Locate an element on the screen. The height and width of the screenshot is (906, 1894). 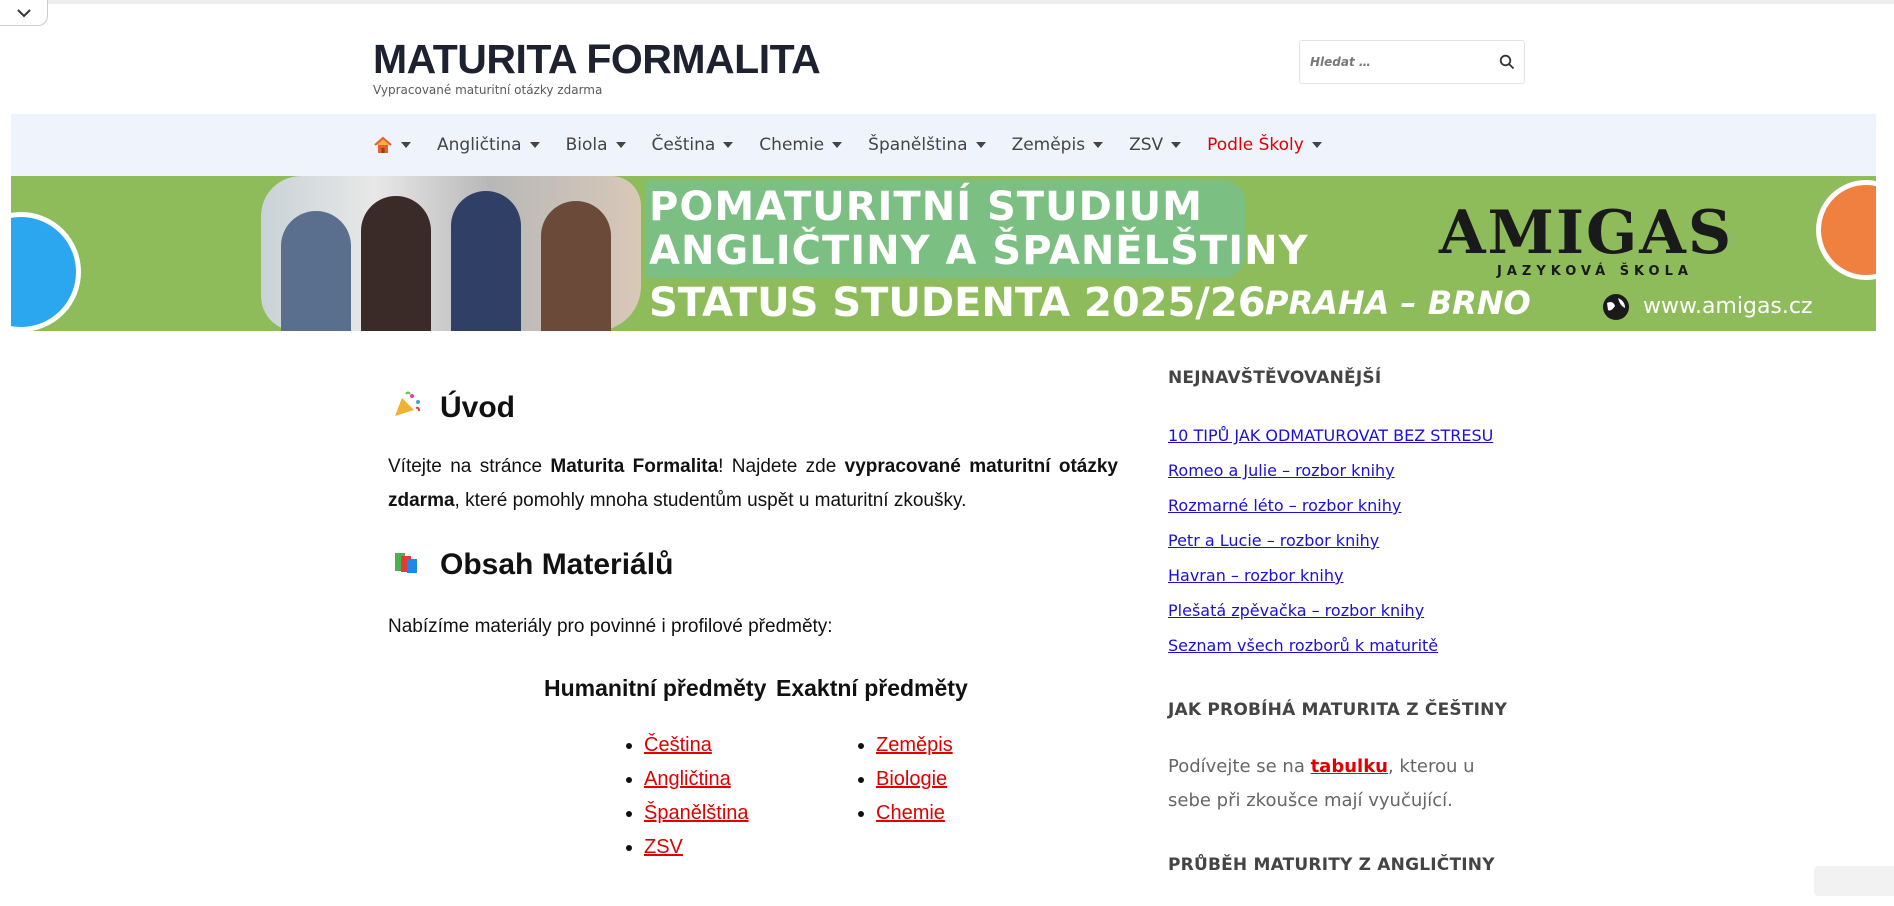
brand-logo: AMIGAS is located at coordinates (1586, 233).